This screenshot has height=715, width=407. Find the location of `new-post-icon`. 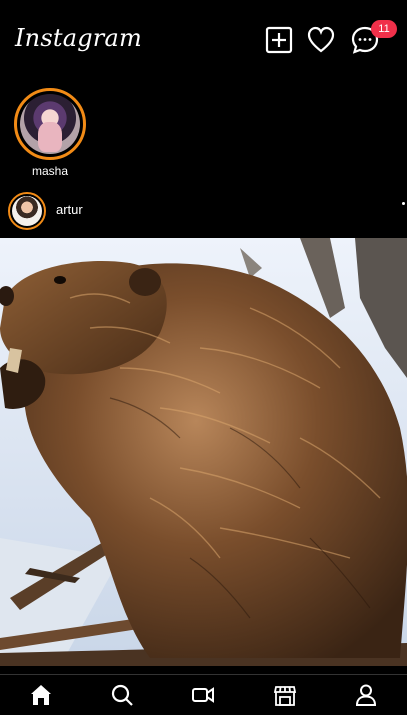

new-post-icon is located at coordinates (279, 40).